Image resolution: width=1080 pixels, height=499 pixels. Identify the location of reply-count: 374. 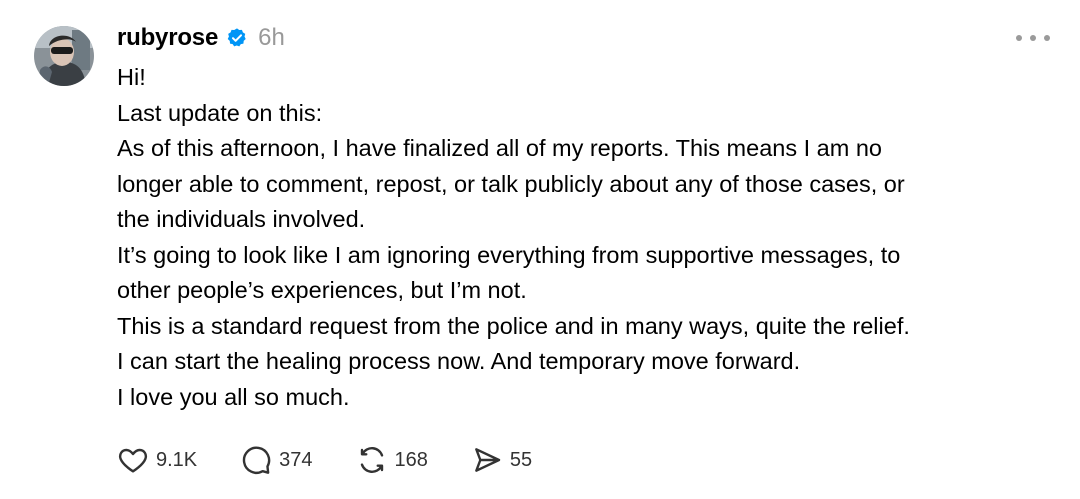
(296, 459).